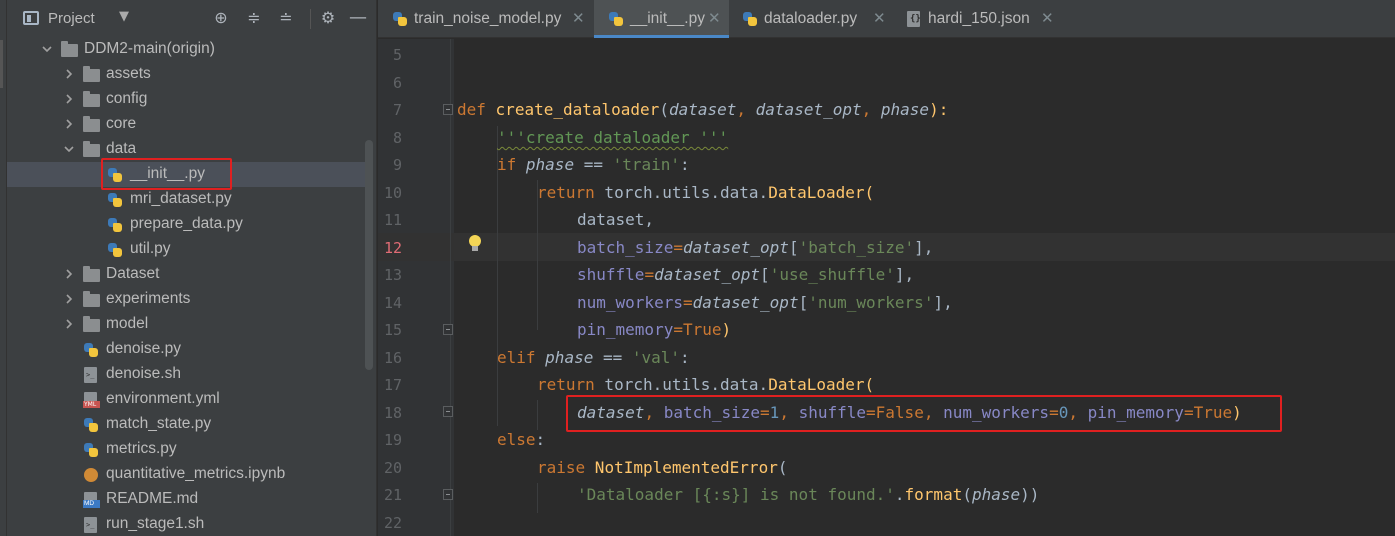 Image resolution: width=1395 pixels, height=536 pixels. I want to click on tab-label: __init__.py, so click(667, 18).